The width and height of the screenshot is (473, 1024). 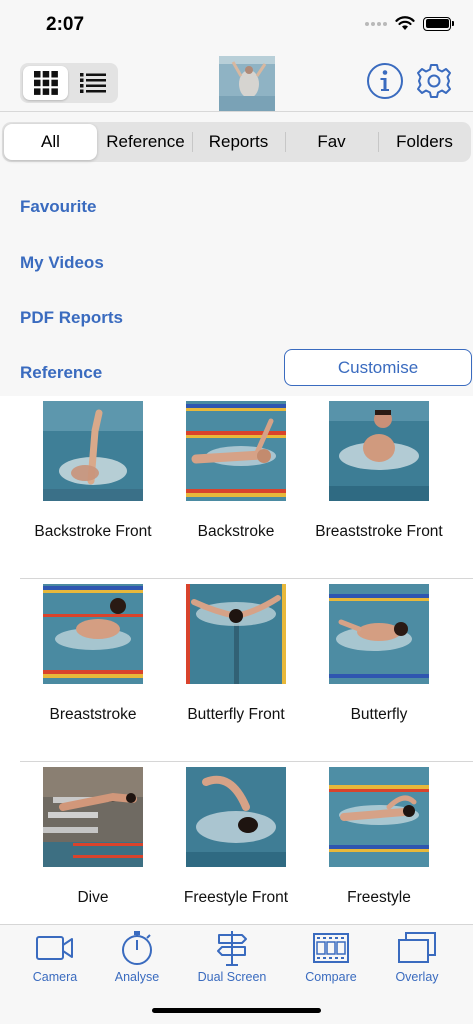 What do you see at coordinates (236, 714) in the screenshot?
I see `video-label: Butterfly Front` at bounding box center [236, 714].